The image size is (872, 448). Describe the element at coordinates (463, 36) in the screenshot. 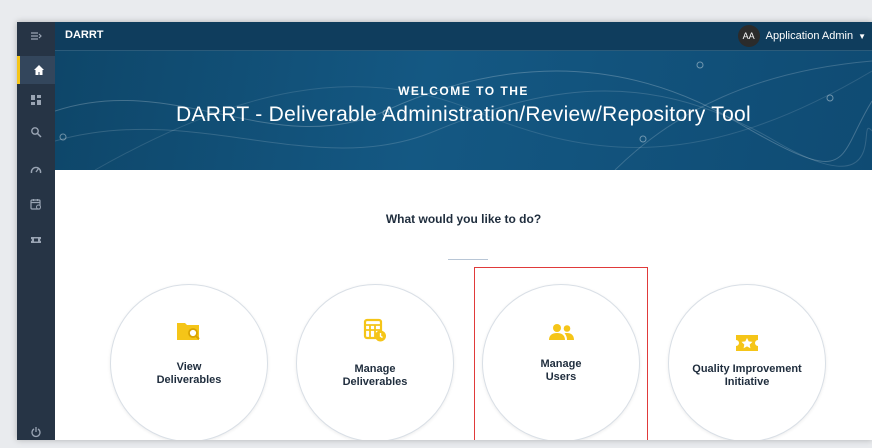

I see `top-bar: DARRT AA Application Admin ▼` at that location.